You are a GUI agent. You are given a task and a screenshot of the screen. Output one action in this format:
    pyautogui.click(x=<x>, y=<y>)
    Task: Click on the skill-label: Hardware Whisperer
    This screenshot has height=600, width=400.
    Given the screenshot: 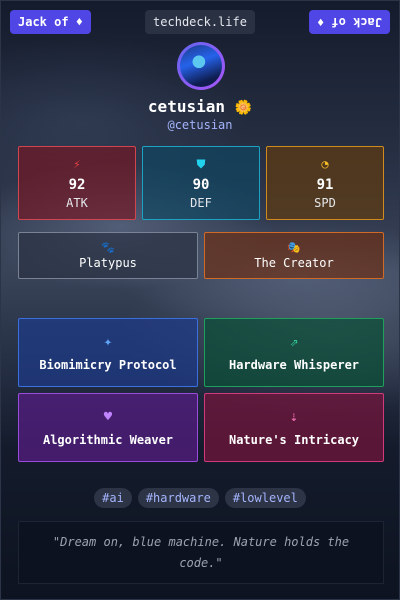 What is the action you would take?
    pyautogui.click(x=294, y=364)
    